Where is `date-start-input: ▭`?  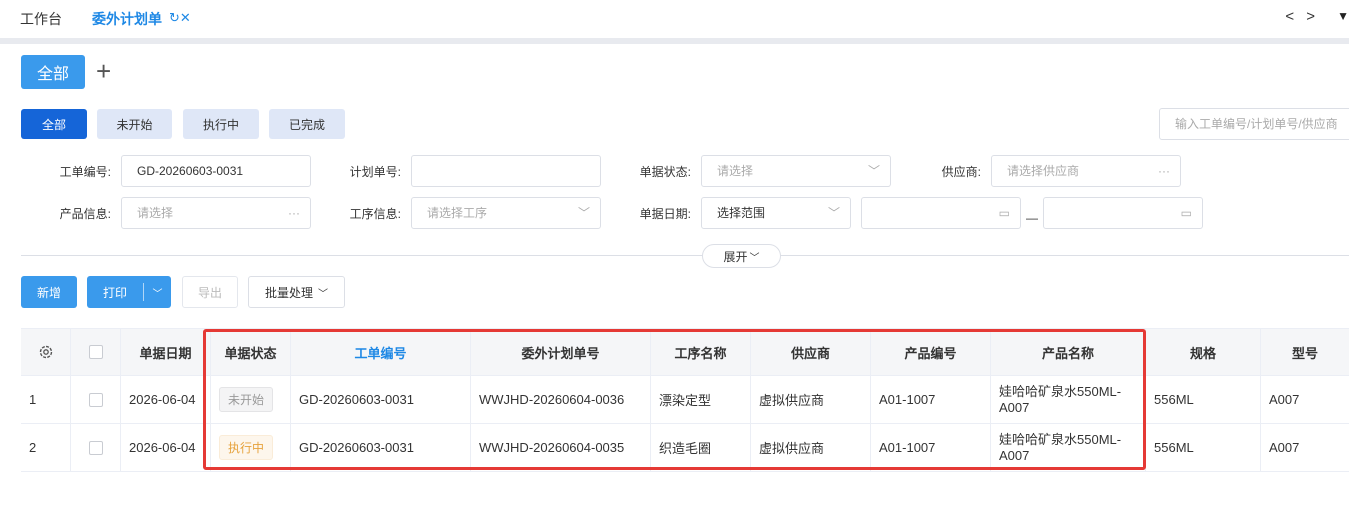 date-start-input: ▭ is located at coordinates (941, 213).